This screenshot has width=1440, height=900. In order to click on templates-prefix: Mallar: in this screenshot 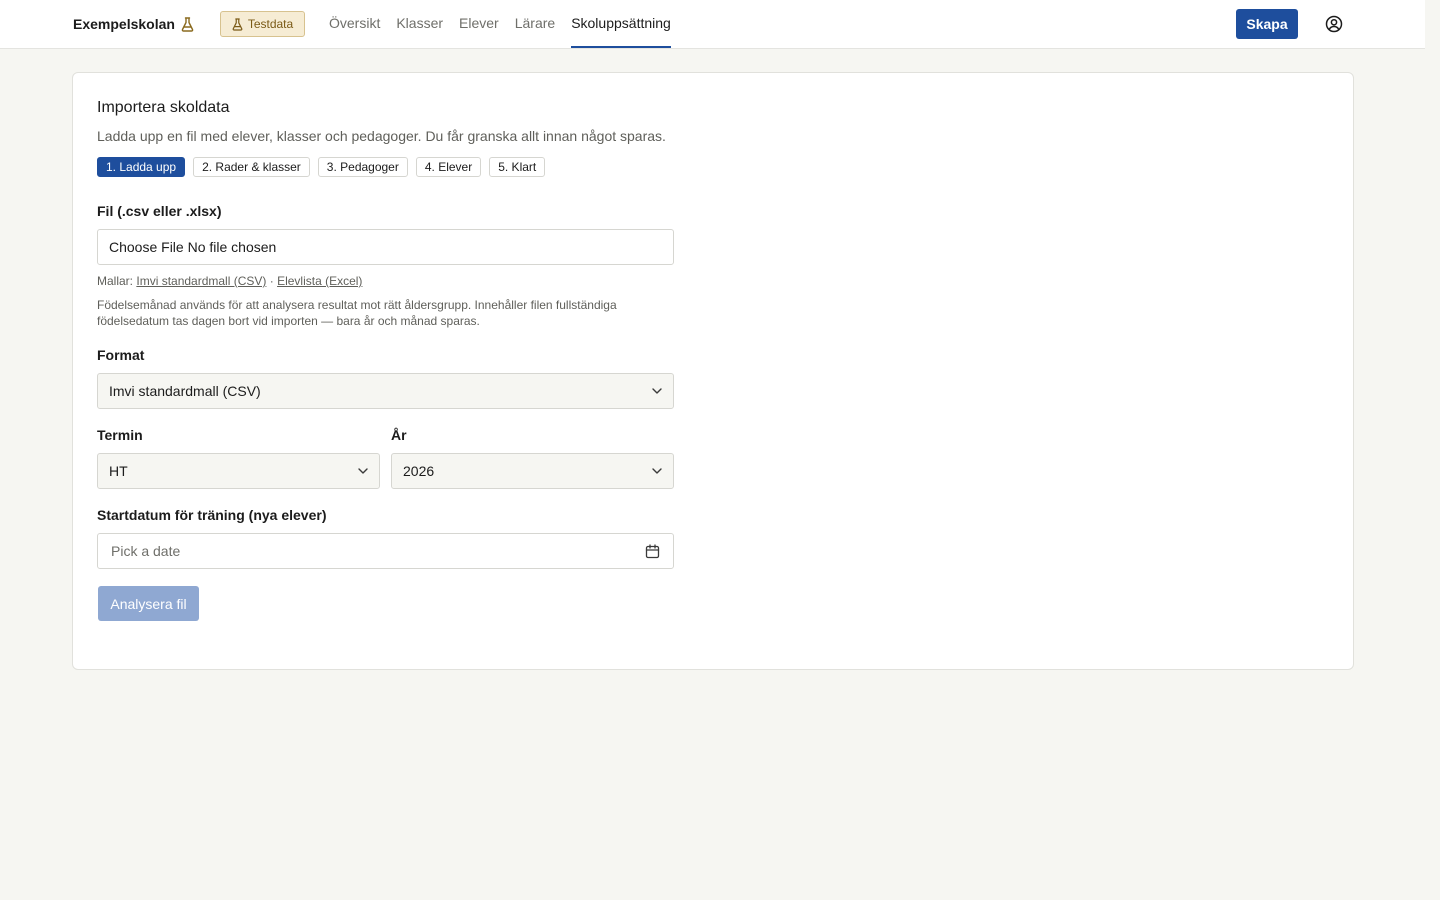, I will do `click(115, 281)`.